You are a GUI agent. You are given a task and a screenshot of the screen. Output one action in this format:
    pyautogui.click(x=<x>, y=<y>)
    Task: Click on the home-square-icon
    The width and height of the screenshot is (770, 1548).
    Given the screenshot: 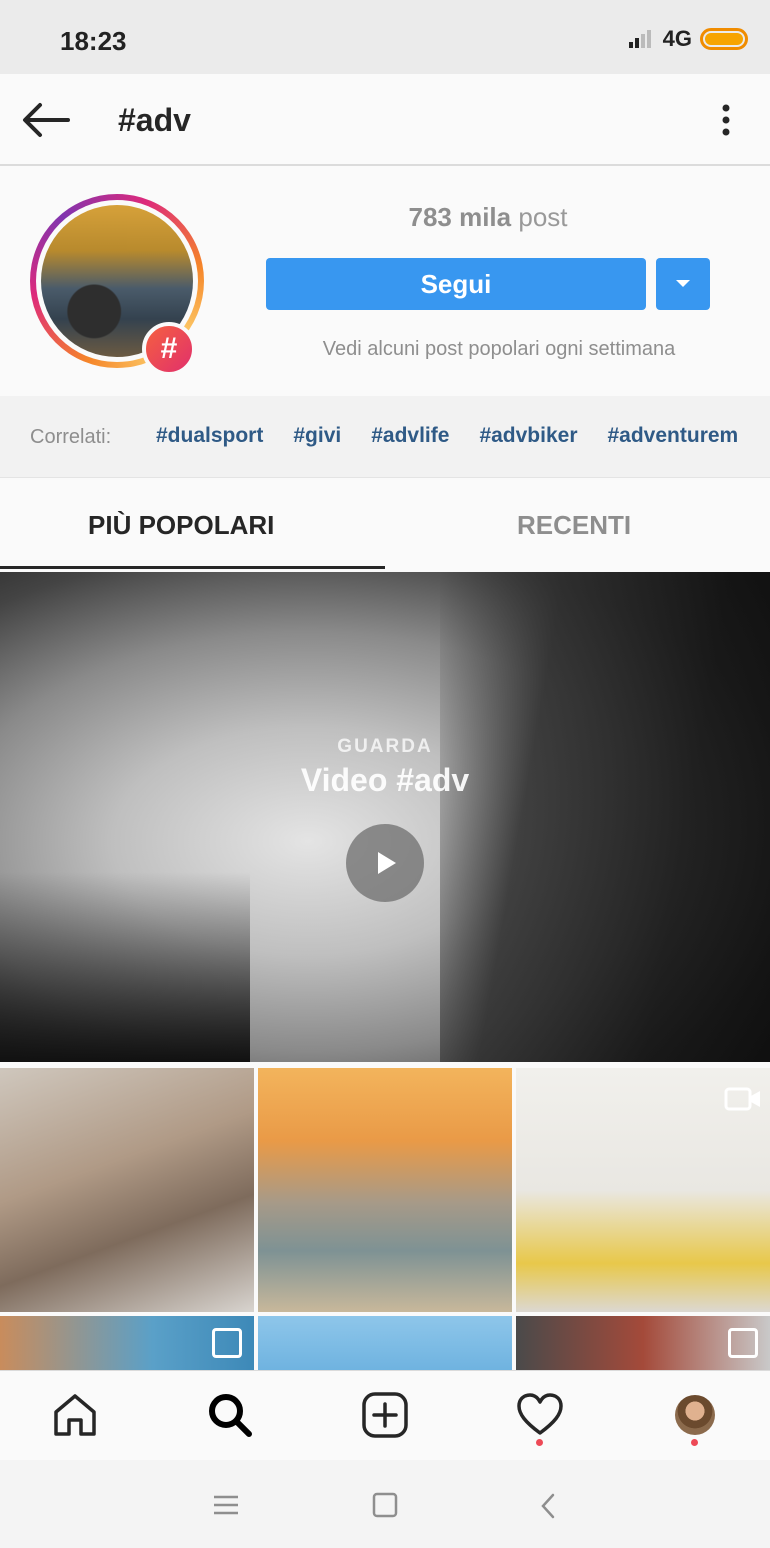 What is the action you would take?
    pyautogui.click(x=385, y=1505)
    